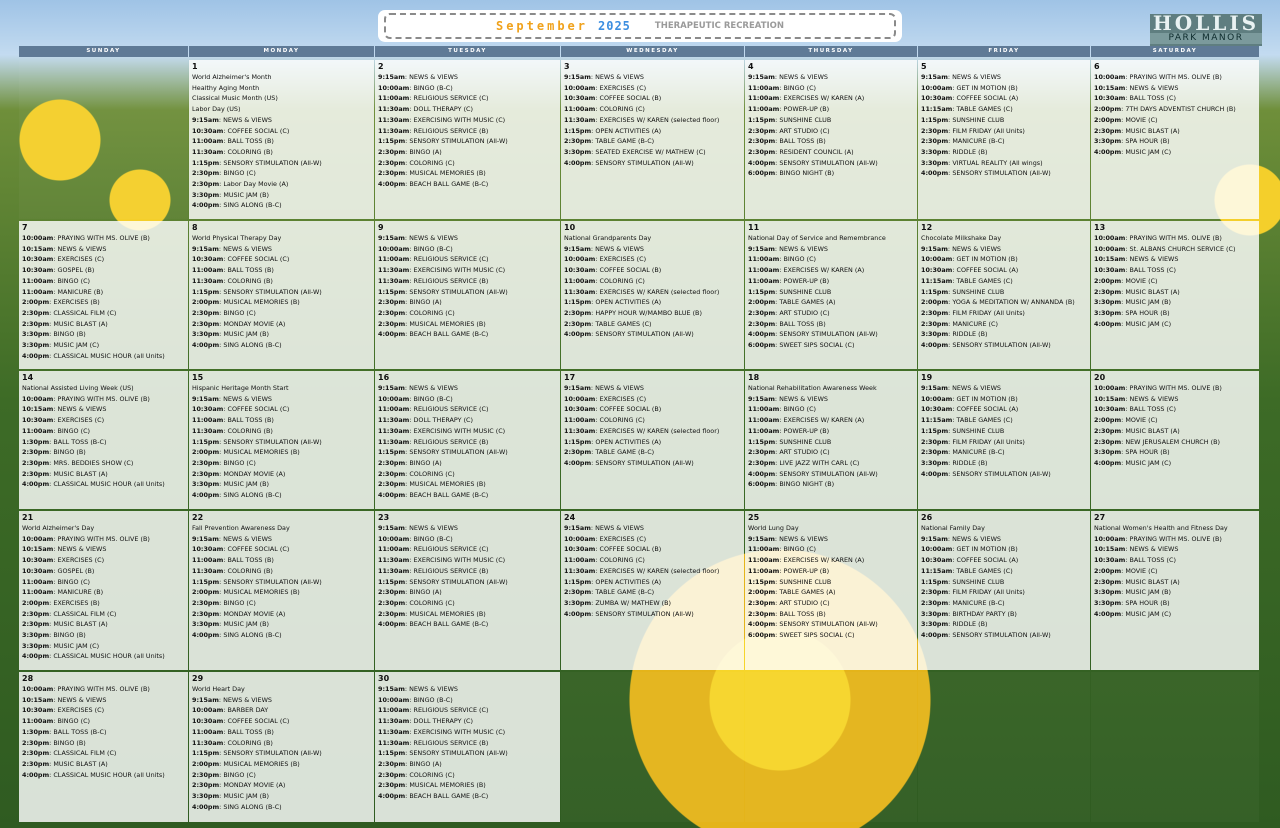 This screenshot has width=1280, height=828. I want to click on event-line: 2:30pm: FILM FRIDAY (All Units), so click(973, 130).